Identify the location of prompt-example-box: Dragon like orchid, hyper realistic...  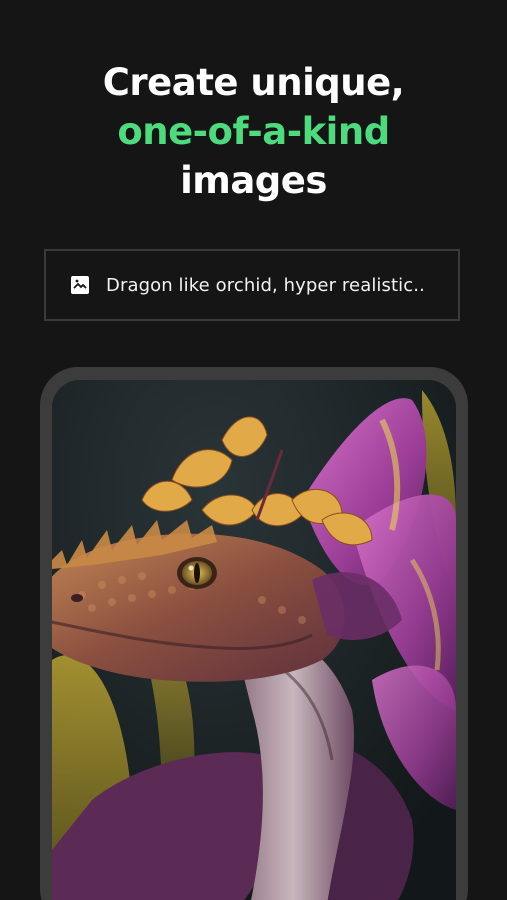
(252, 285).